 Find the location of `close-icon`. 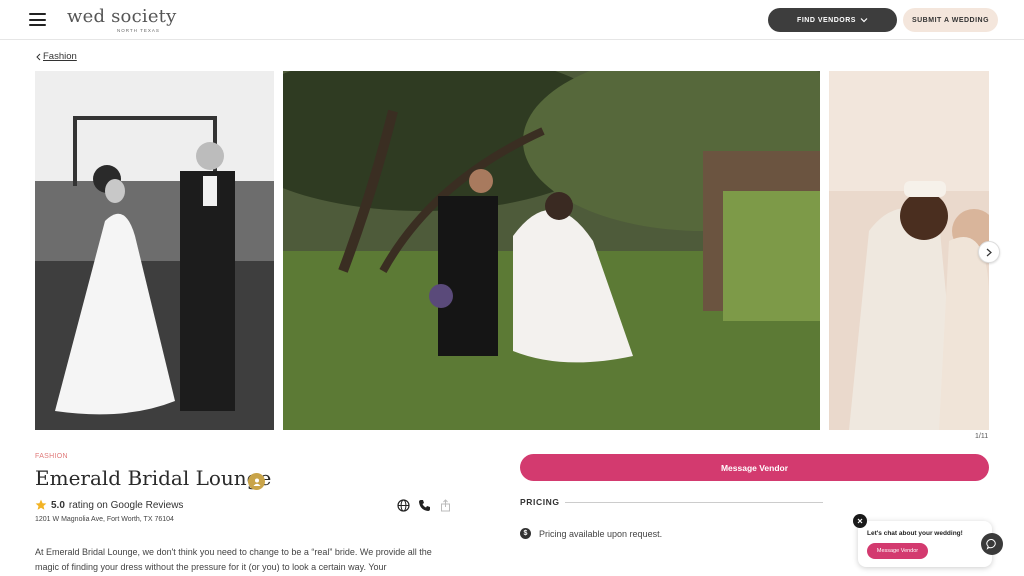

close-icon is located at coordinates (860, 521).